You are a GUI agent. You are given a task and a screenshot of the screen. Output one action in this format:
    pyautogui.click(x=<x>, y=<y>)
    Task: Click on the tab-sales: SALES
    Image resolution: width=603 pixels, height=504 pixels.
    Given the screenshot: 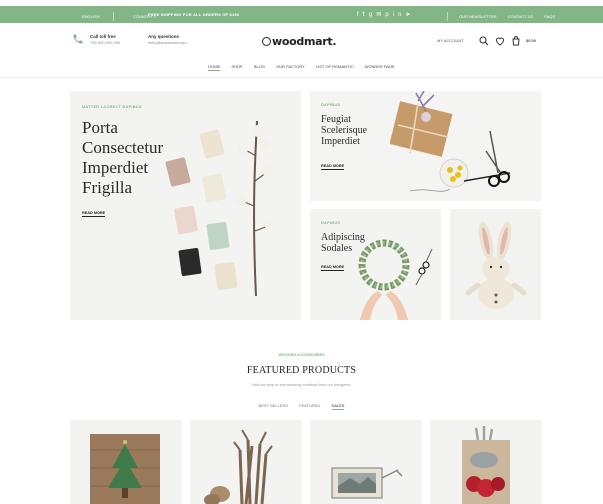 What is the action you would take?
    pyautogui.click(x=338, y=406)
    